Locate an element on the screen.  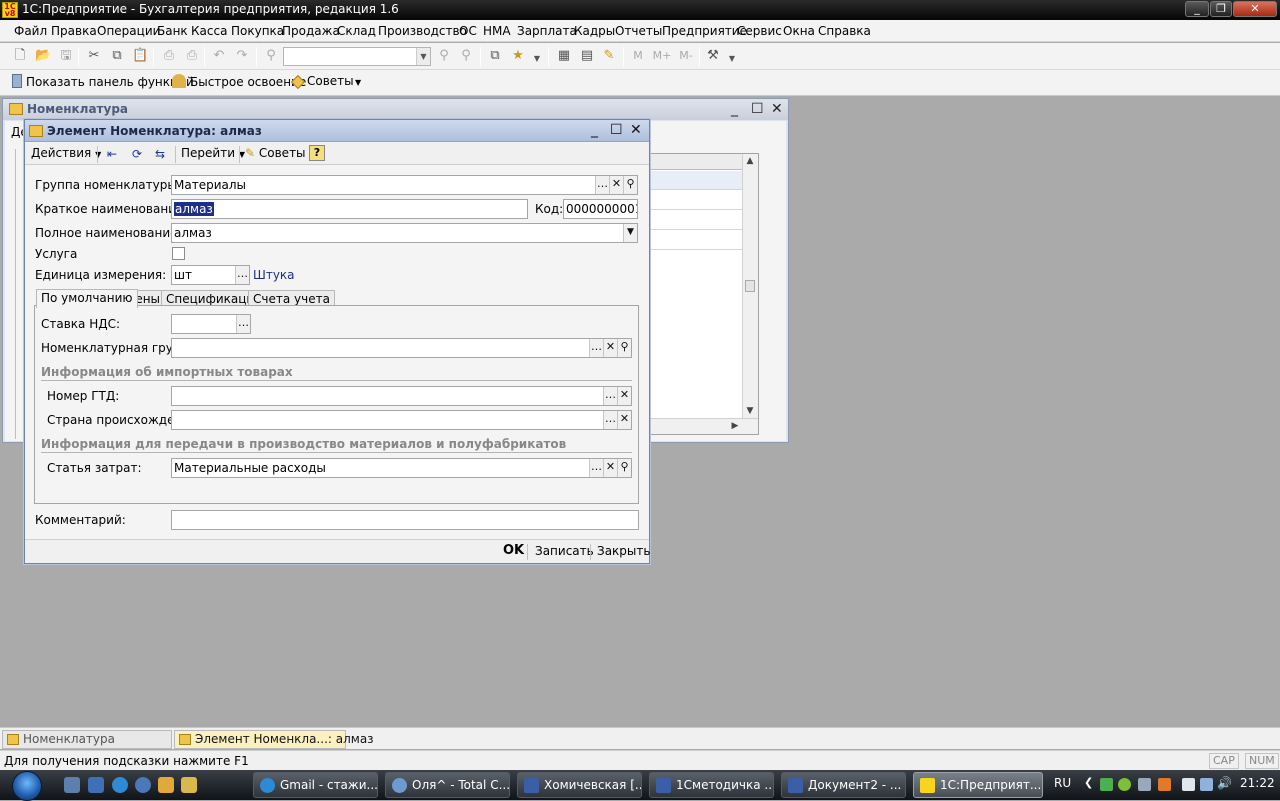
gtd-field: … ✕ is located at coordinates (401, 396).